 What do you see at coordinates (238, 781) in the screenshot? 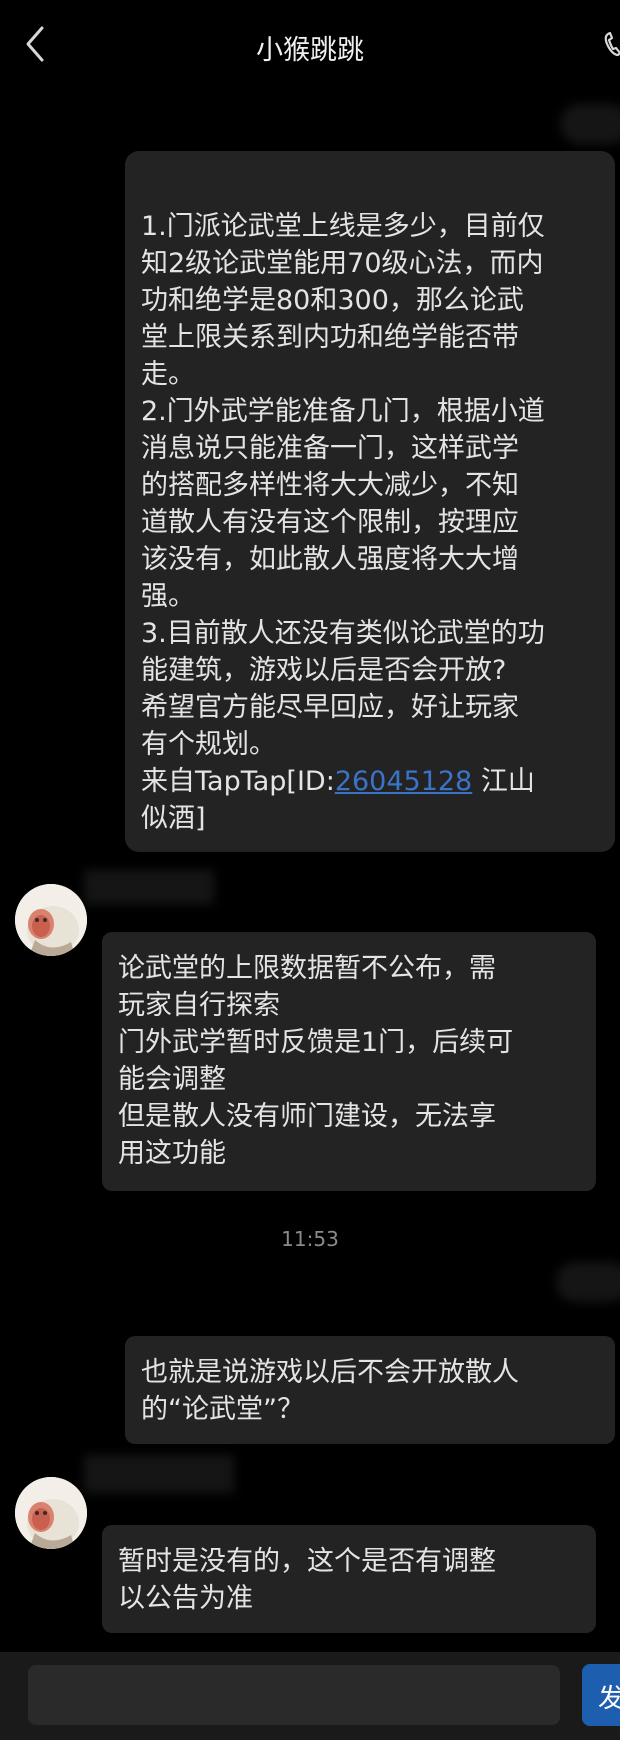
I see `source-prefix: 来自TapTap[ID:` at bounding box center [238, 781].